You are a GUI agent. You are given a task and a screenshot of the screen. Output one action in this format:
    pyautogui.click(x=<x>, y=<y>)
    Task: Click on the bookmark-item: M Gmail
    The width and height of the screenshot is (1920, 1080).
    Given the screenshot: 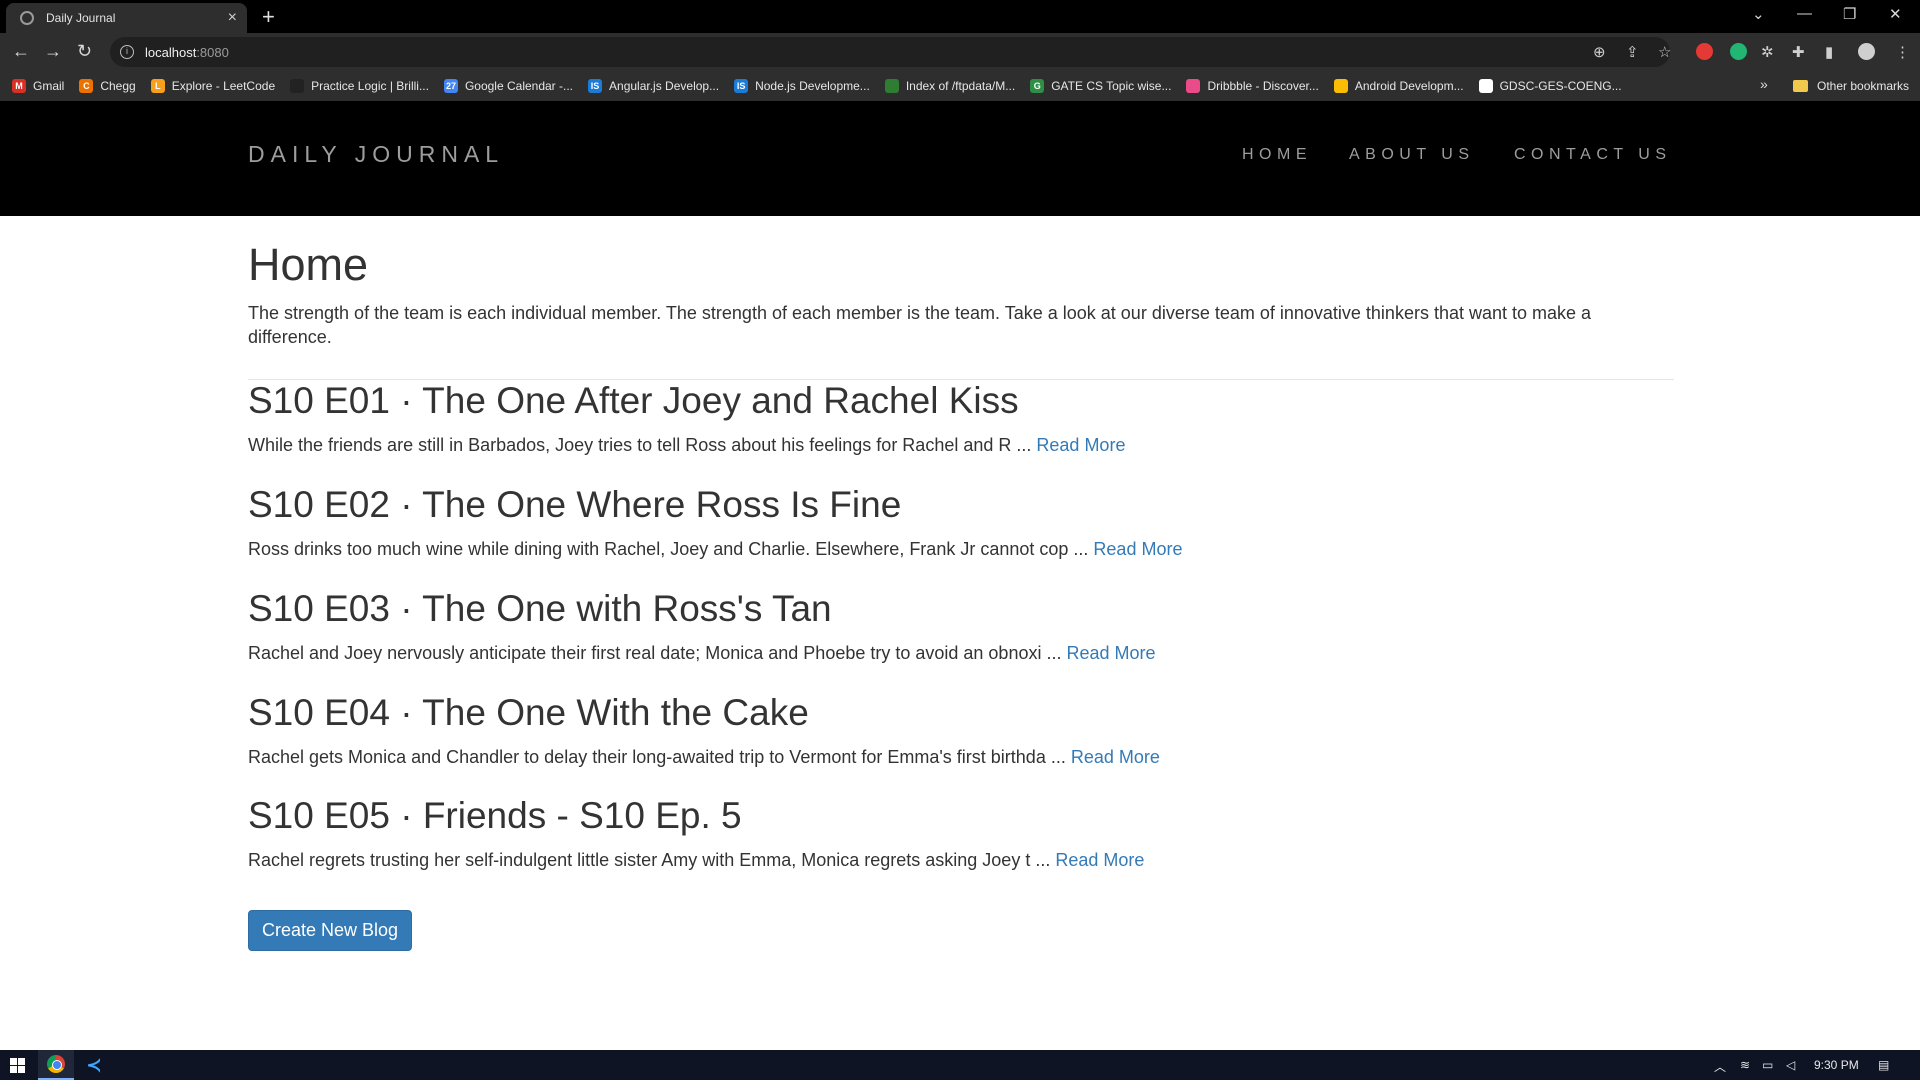 What is the action you would take?
    pyautogui.click(x=38, y=86)
    